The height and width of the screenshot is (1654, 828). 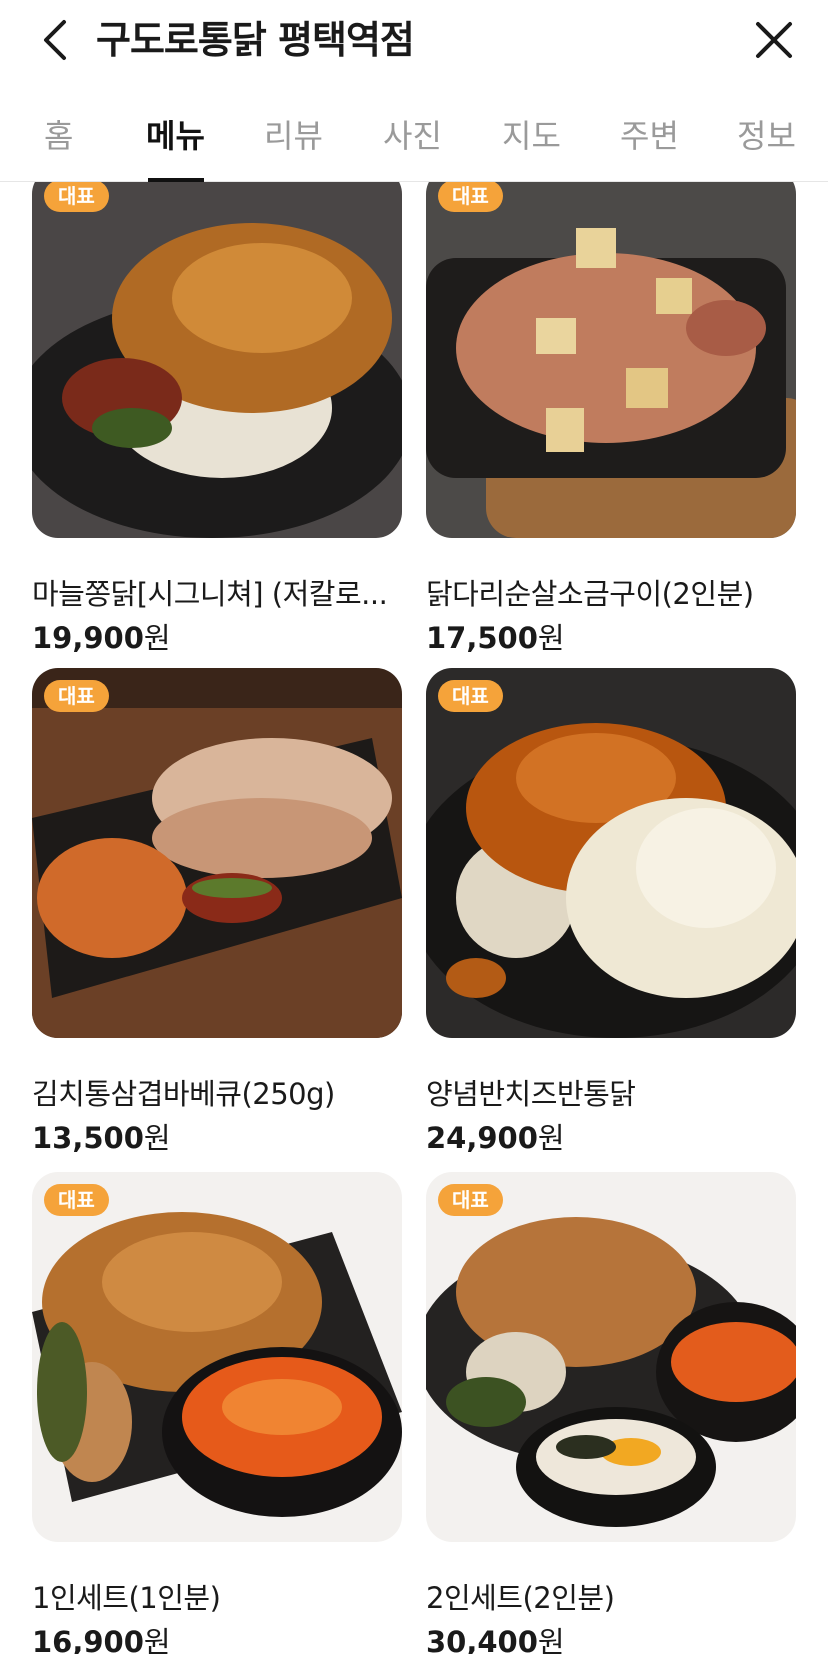 I want to click on back-button, so click(x=58, y=40).